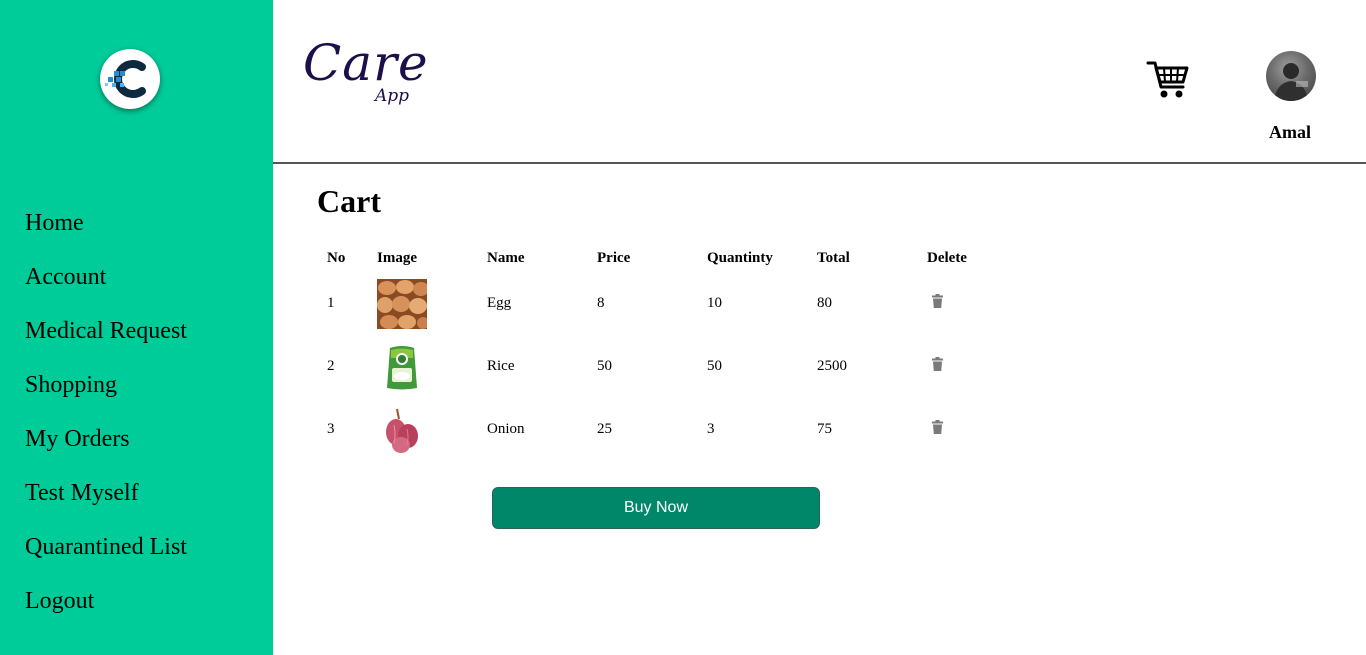  Describe the element at coordinates (402, 429) in the screenshot. I see `onion-product-image` at that location.